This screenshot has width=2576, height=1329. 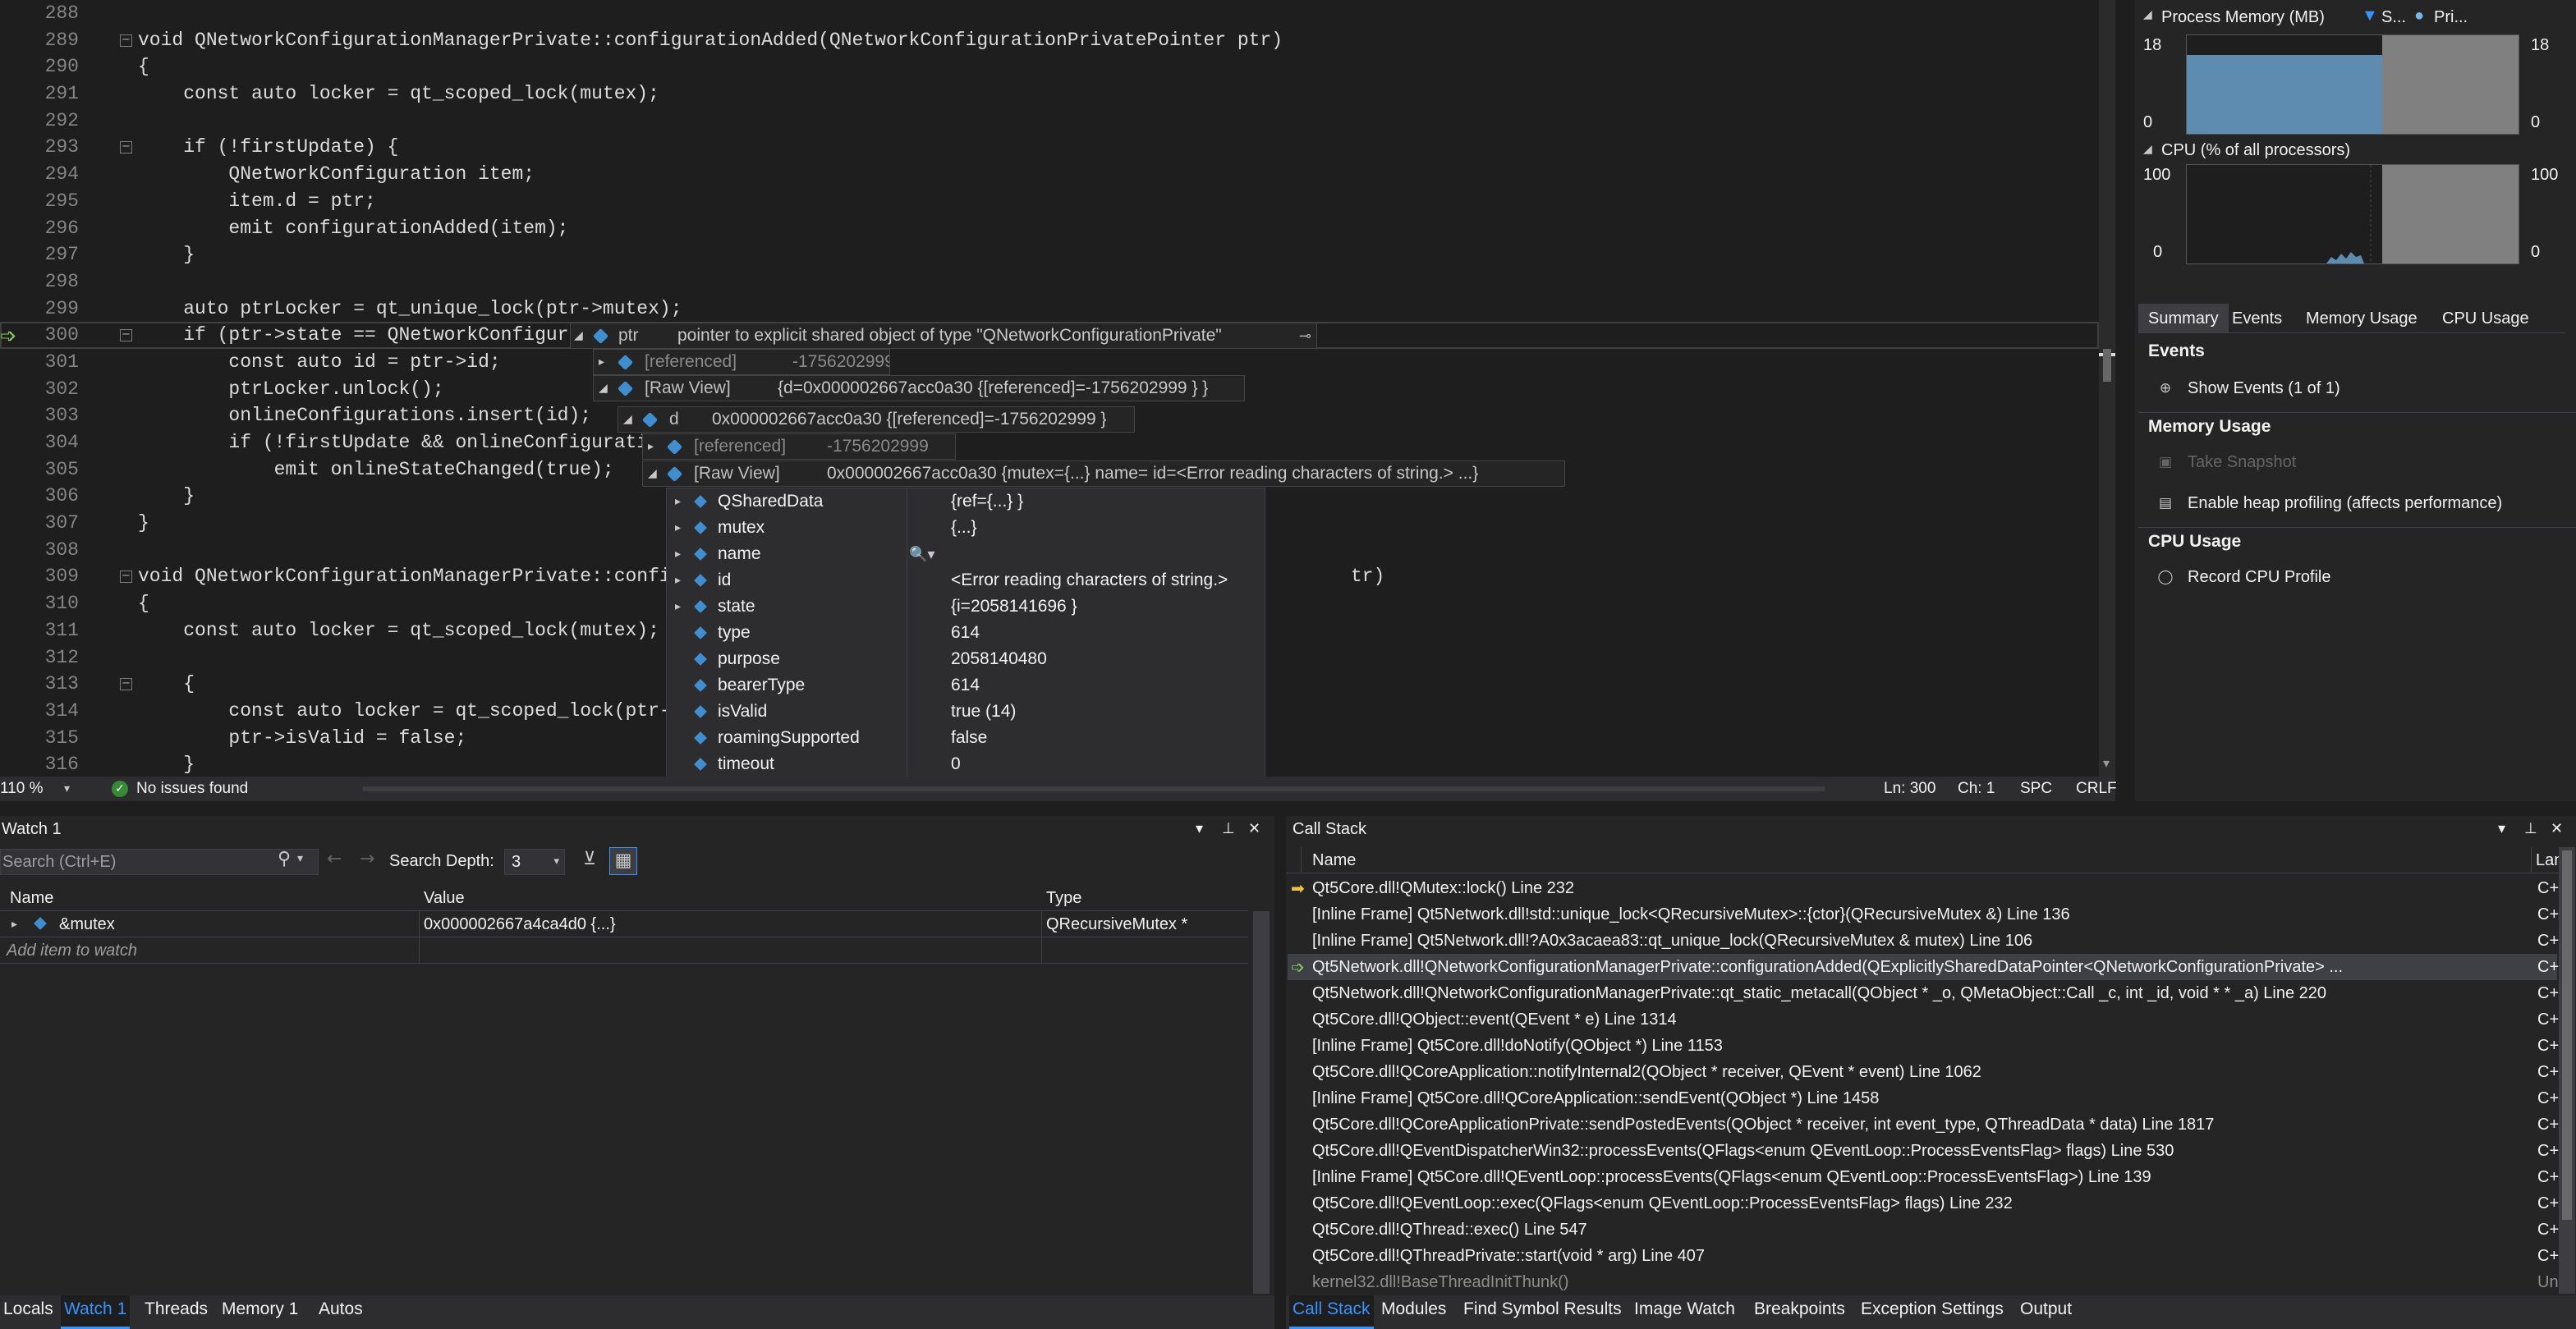 What do you see at coordinates (31, 898) in the screenshot?
I see `watch-col-name: Name` at bounding box center [31, 898].